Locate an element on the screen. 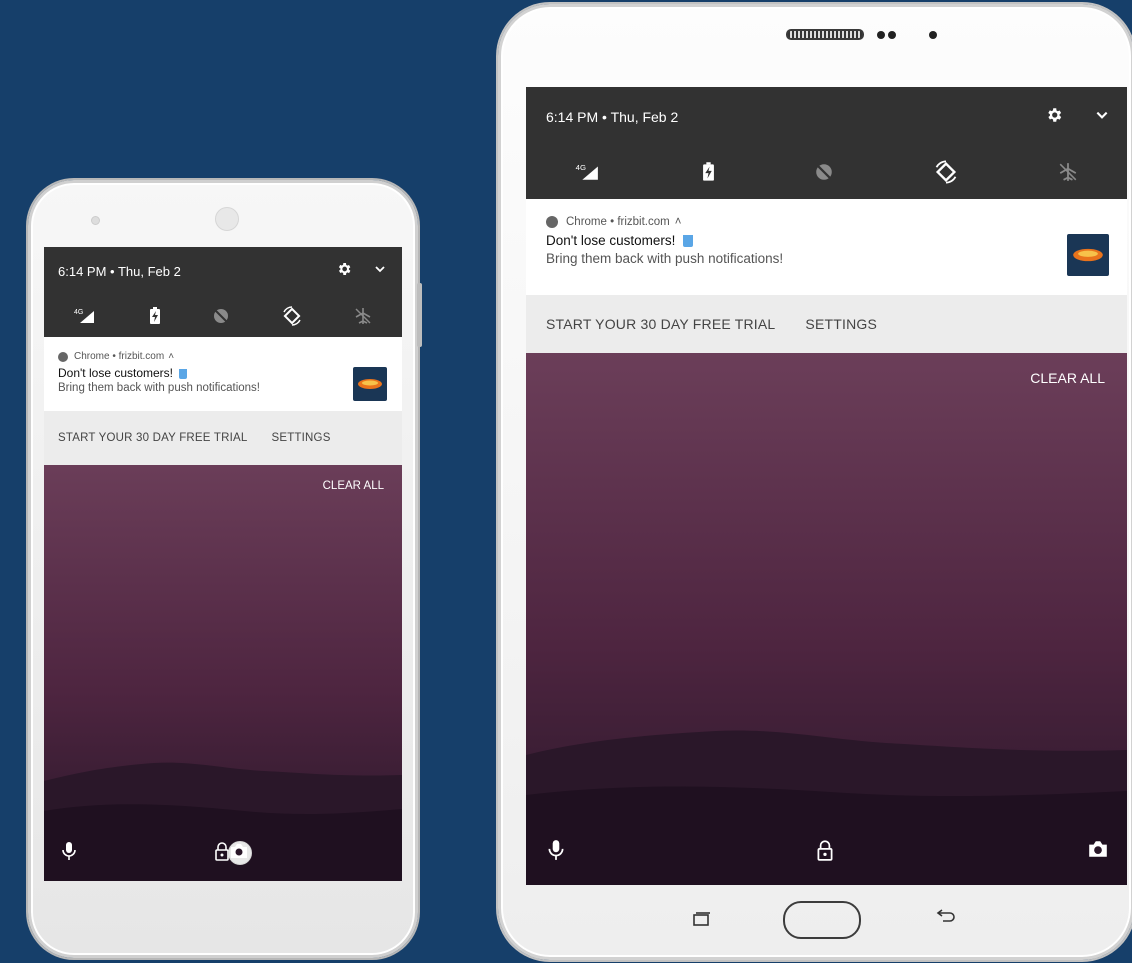 This screenshot has width=1132, height=963. lock-icon is located at coordinates (825, 853).